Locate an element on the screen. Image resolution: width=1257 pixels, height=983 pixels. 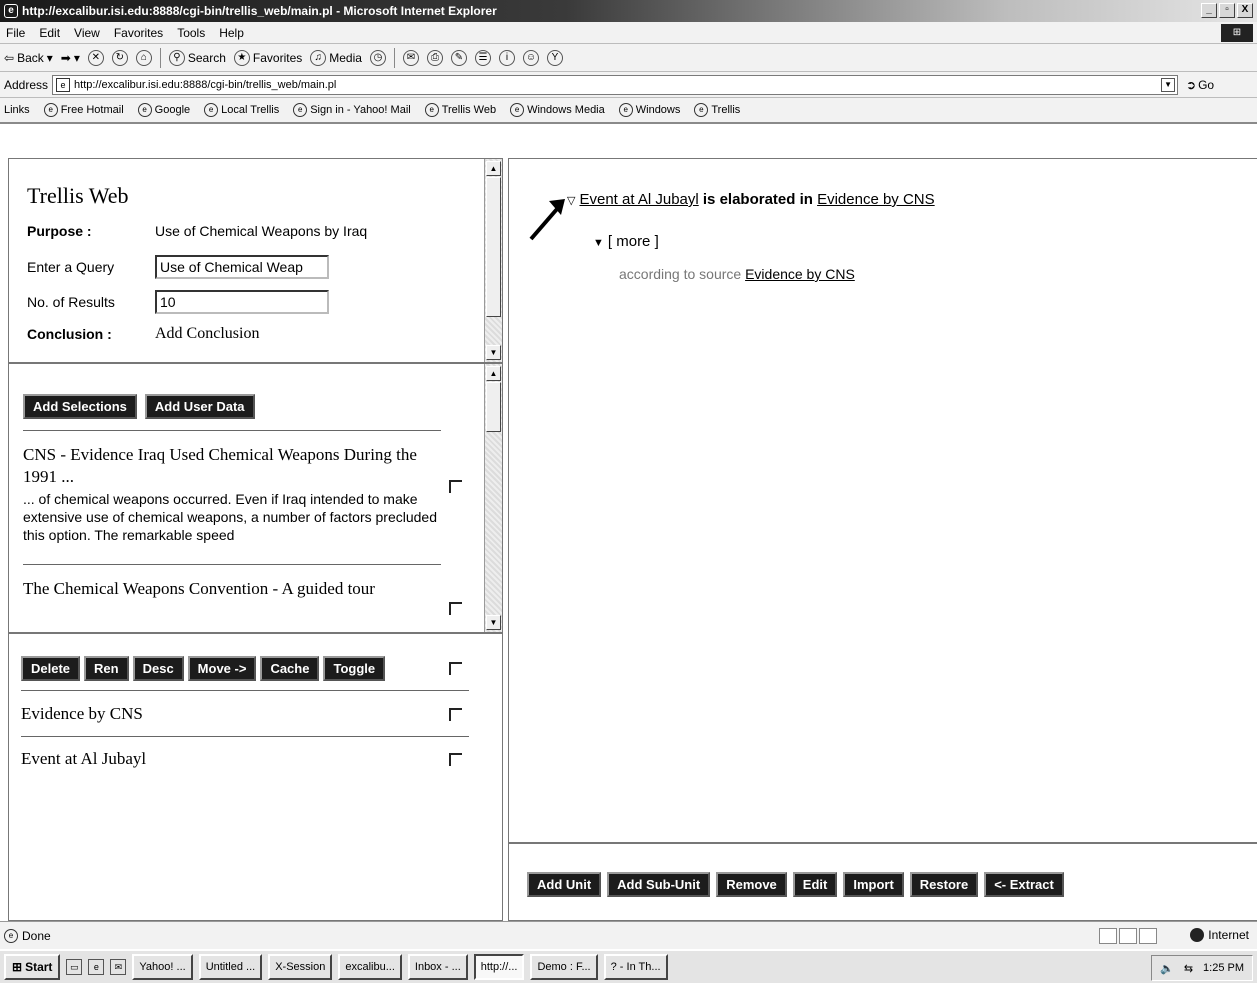
toggle-button: Toggle is located at coordinates (354, 668).